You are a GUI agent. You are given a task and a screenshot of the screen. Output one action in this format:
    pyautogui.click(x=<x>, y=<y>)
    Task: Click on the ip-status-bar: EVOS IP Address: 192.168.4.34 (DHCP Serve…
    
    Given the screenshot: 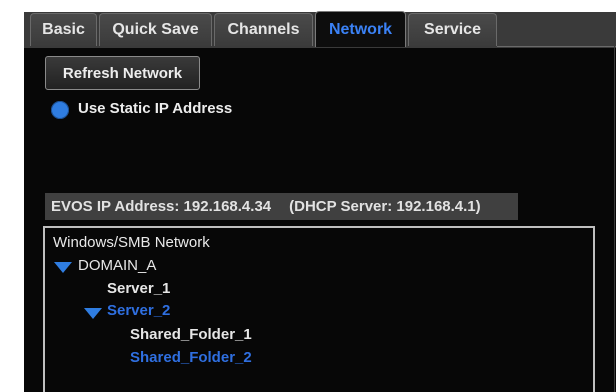 What is the action you would take?
    pyautogui.click(x=281, y=206)
    